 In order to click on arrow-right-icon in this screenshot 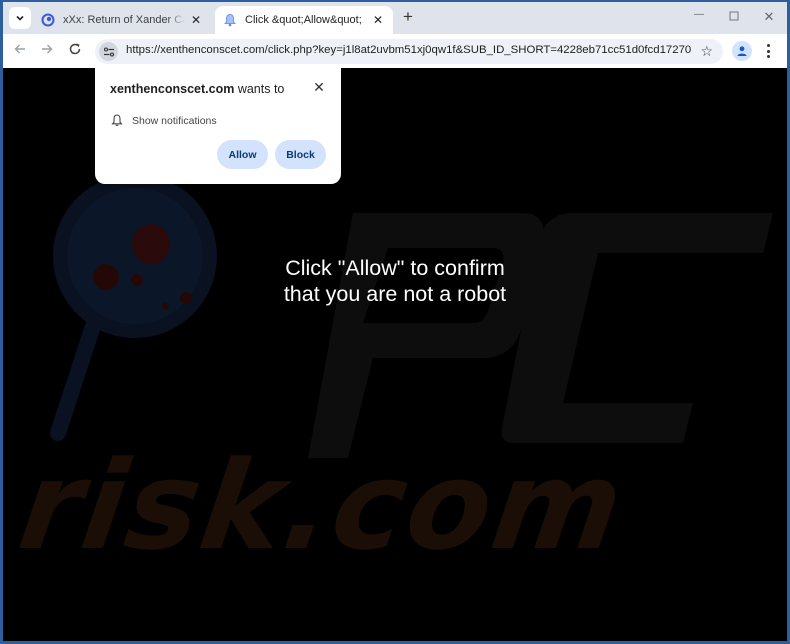, I will do `click(47, 49)`.